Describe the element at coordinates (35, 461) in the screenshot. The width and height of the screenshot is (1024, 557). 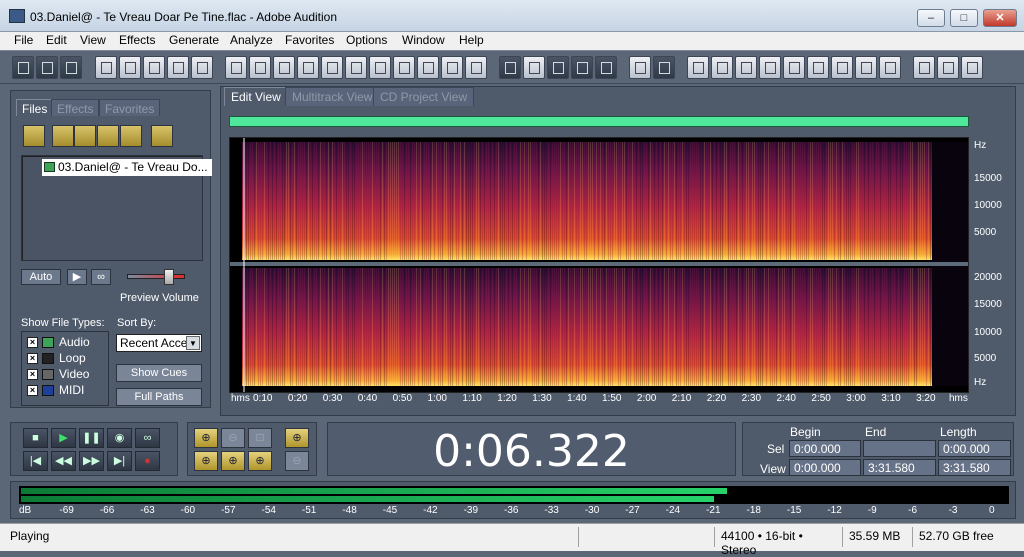
I see `go-to-start-button: |◀` at that location.